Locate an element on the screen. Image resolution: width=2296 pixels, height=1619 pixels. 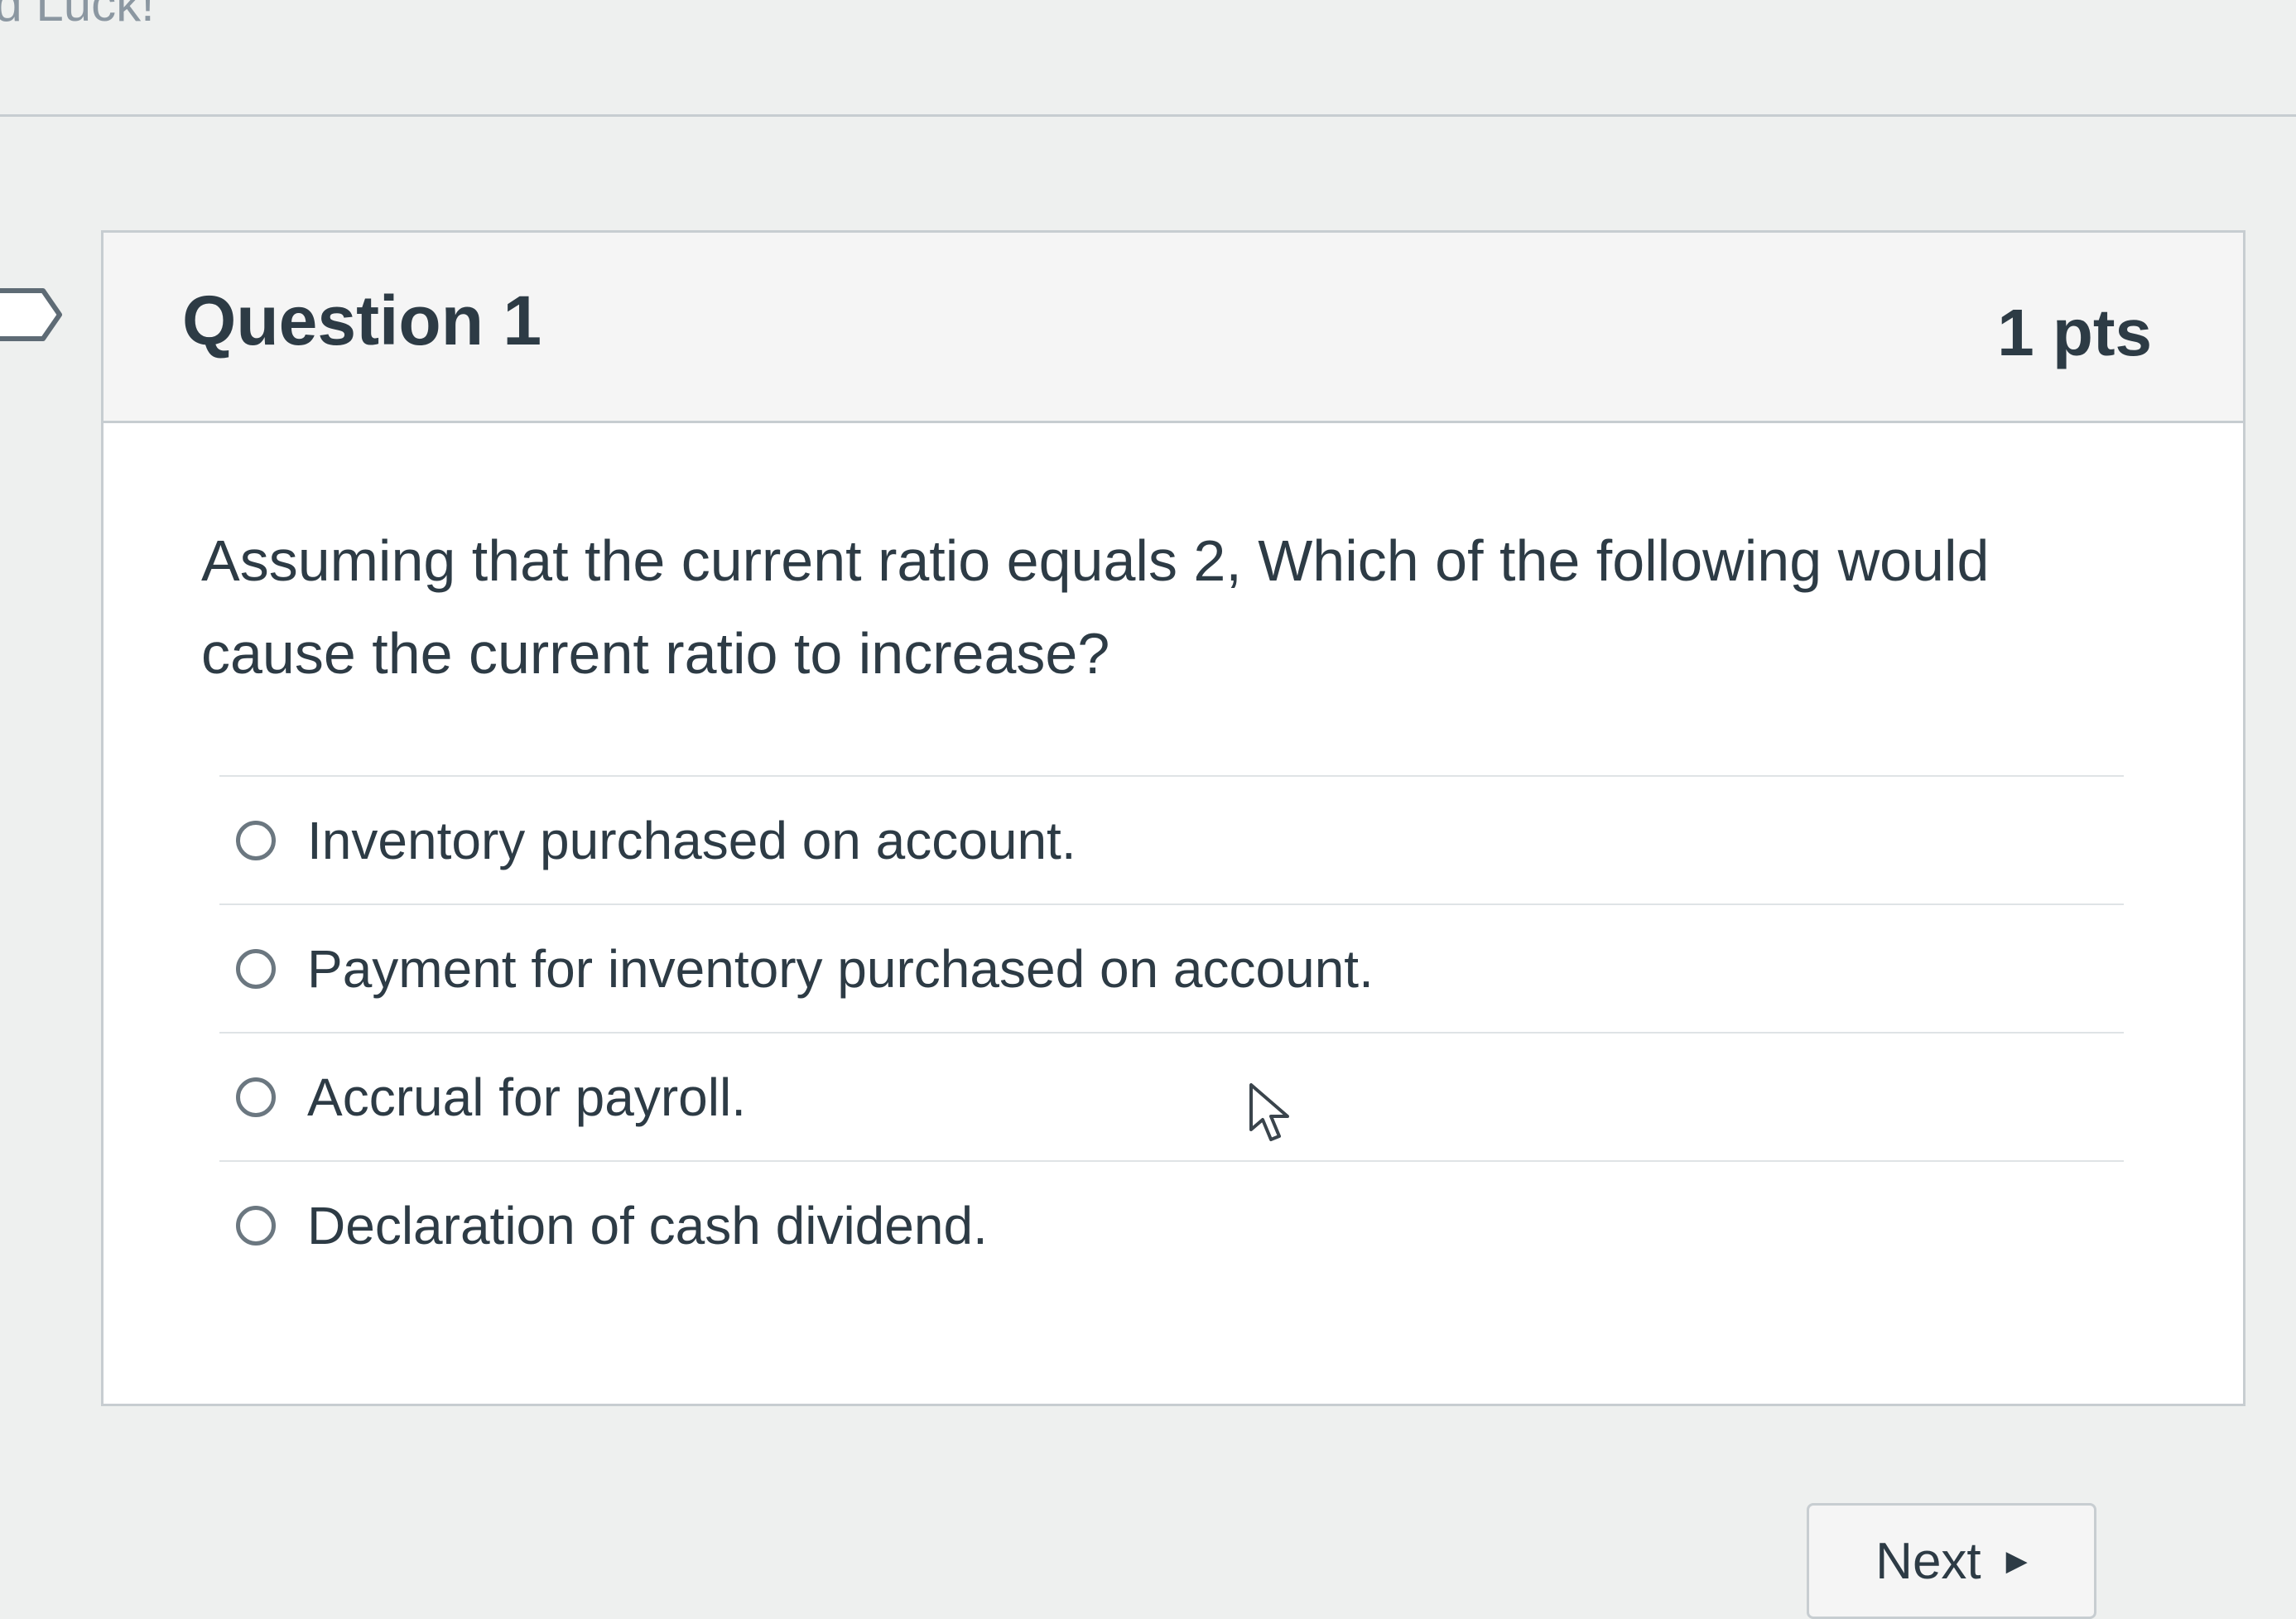
answer-label: Accrual for payroll. is located at coordinates (526, 1097).